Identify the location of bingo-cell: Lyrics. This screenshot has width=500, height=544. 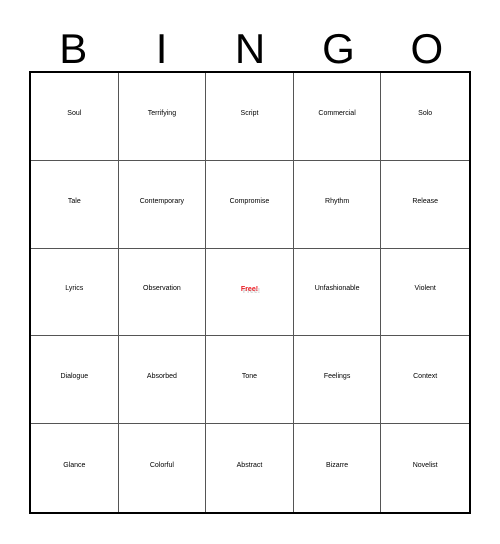
(75, 292).